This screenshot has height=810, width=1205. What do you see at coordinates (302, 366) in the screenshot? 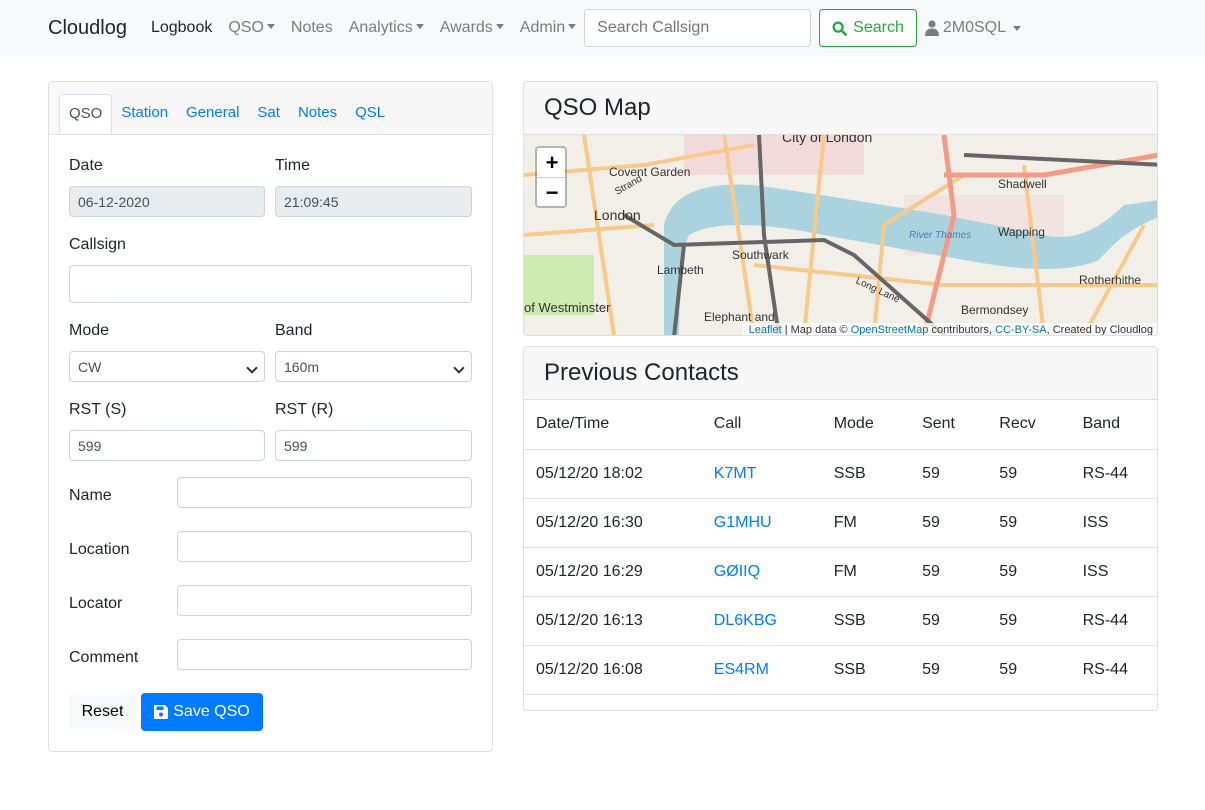
I see `band-value: 160m` at bounding box center [302, 366].